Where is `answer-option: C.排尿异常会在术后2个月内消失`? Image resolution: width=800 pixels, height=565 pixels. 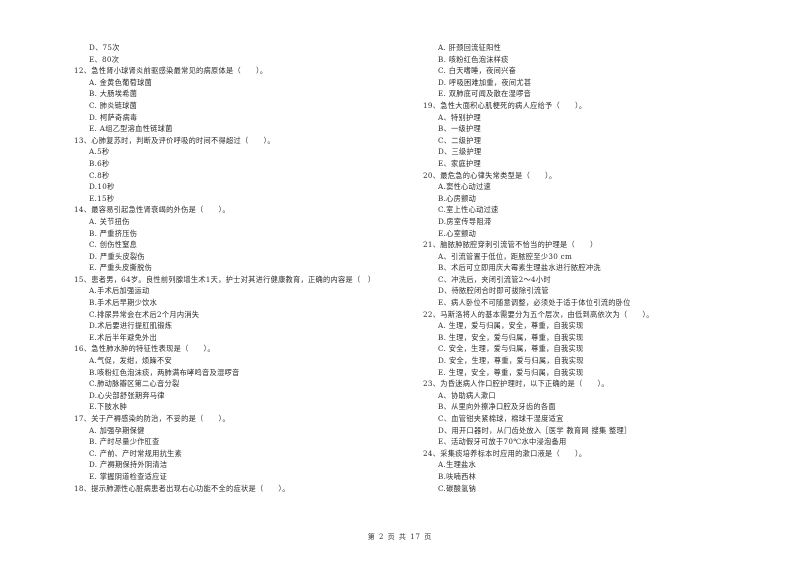
answer-option: C.排尿异常会在术后2个月内消失 is located at coordinates (144, 314).